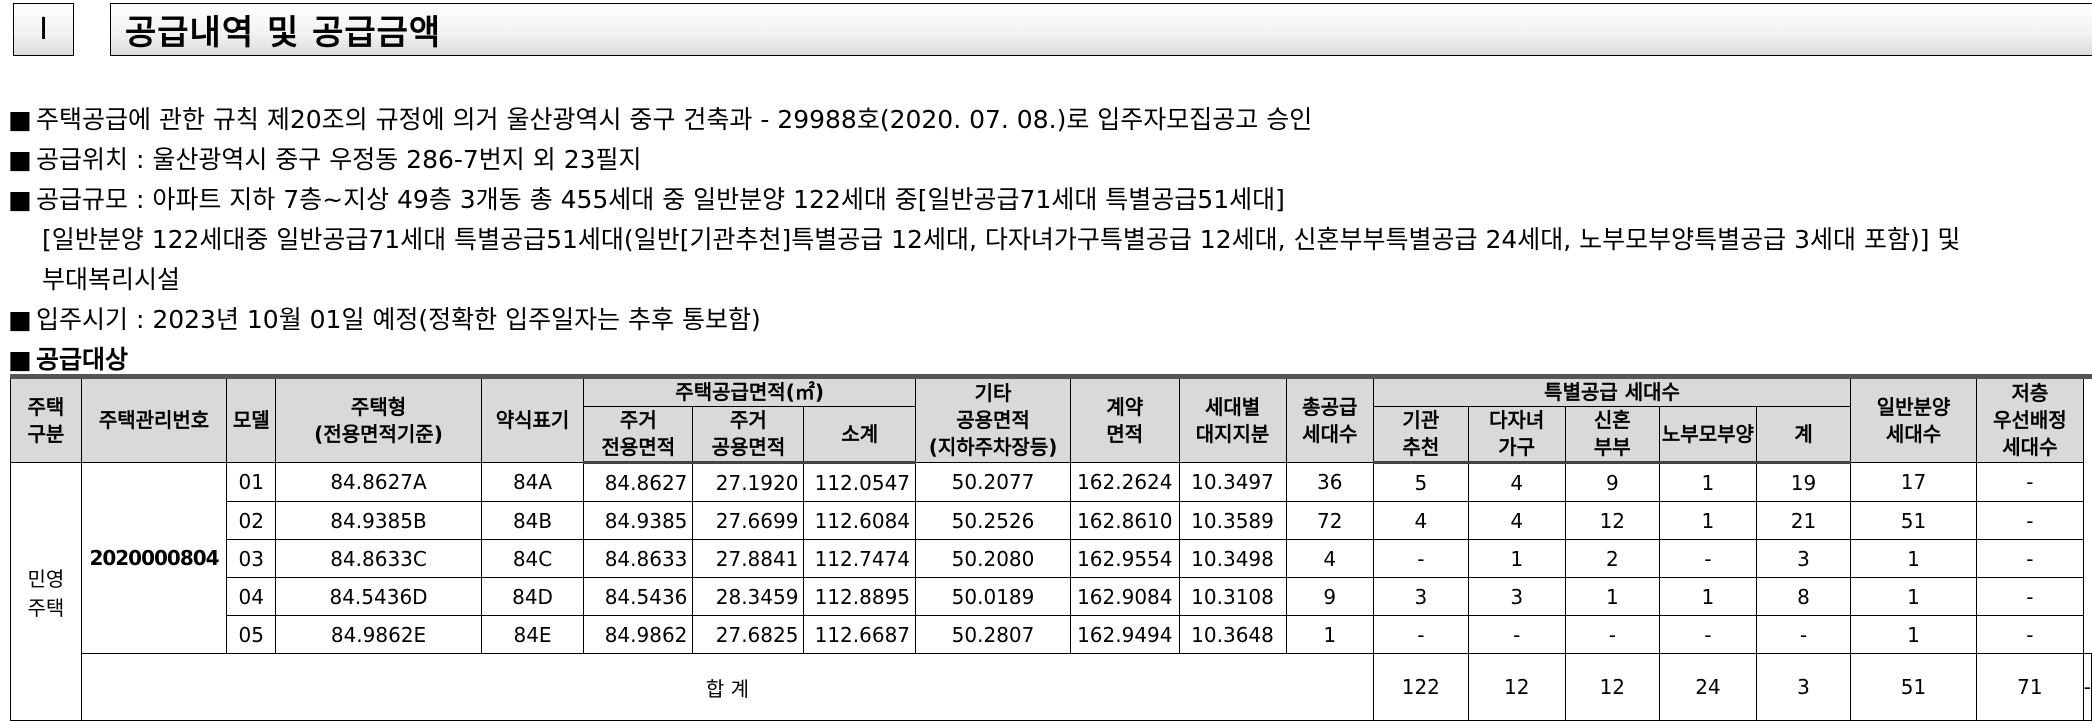 The image size is (2092, 721). I want to click on cell: 162.2624, so click(1125, 482).